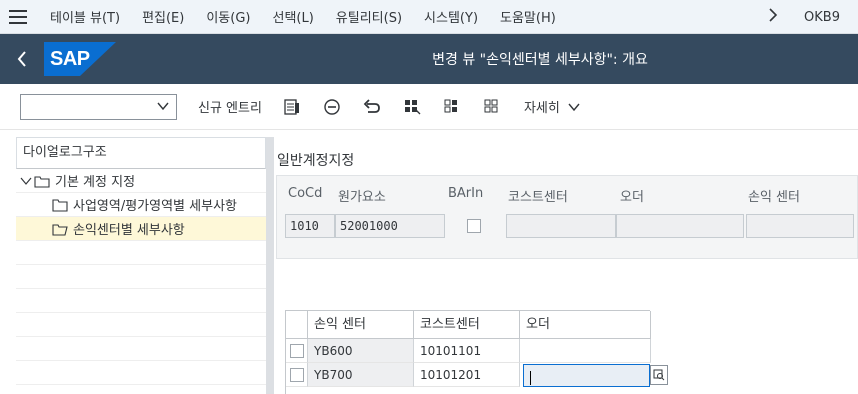 This screenshot has height=394, width=858. I want to click on value-help-icon, so click(659, 375).